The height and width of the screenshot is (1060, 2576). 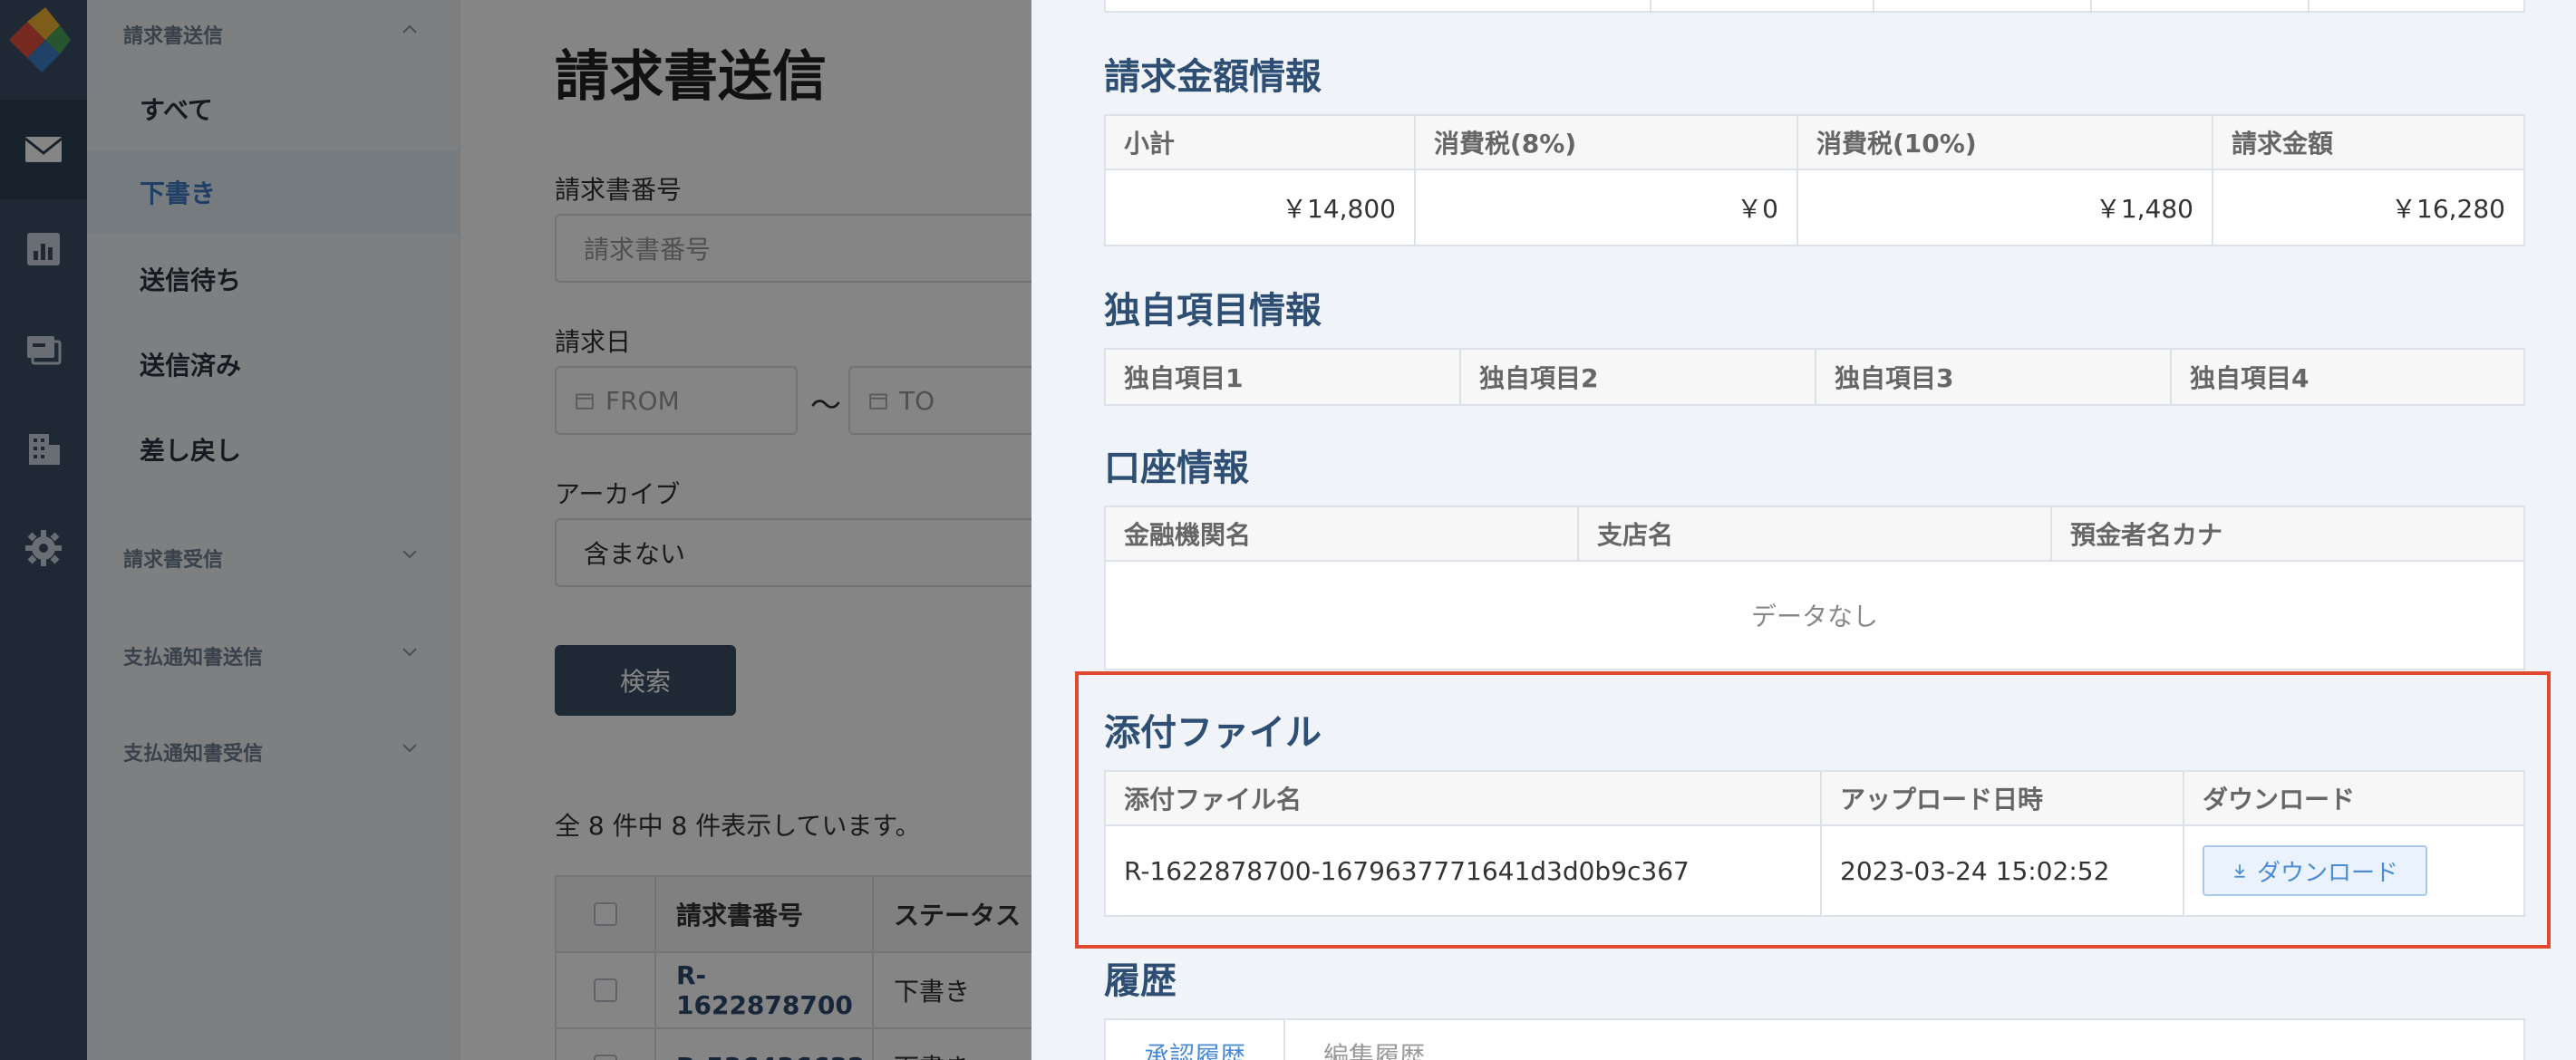 What do you see at coordinates (1374, 1040) in the screenshot?
I see `tab-edit-history: 編集履歴` at bounding box center [1374, 1040].